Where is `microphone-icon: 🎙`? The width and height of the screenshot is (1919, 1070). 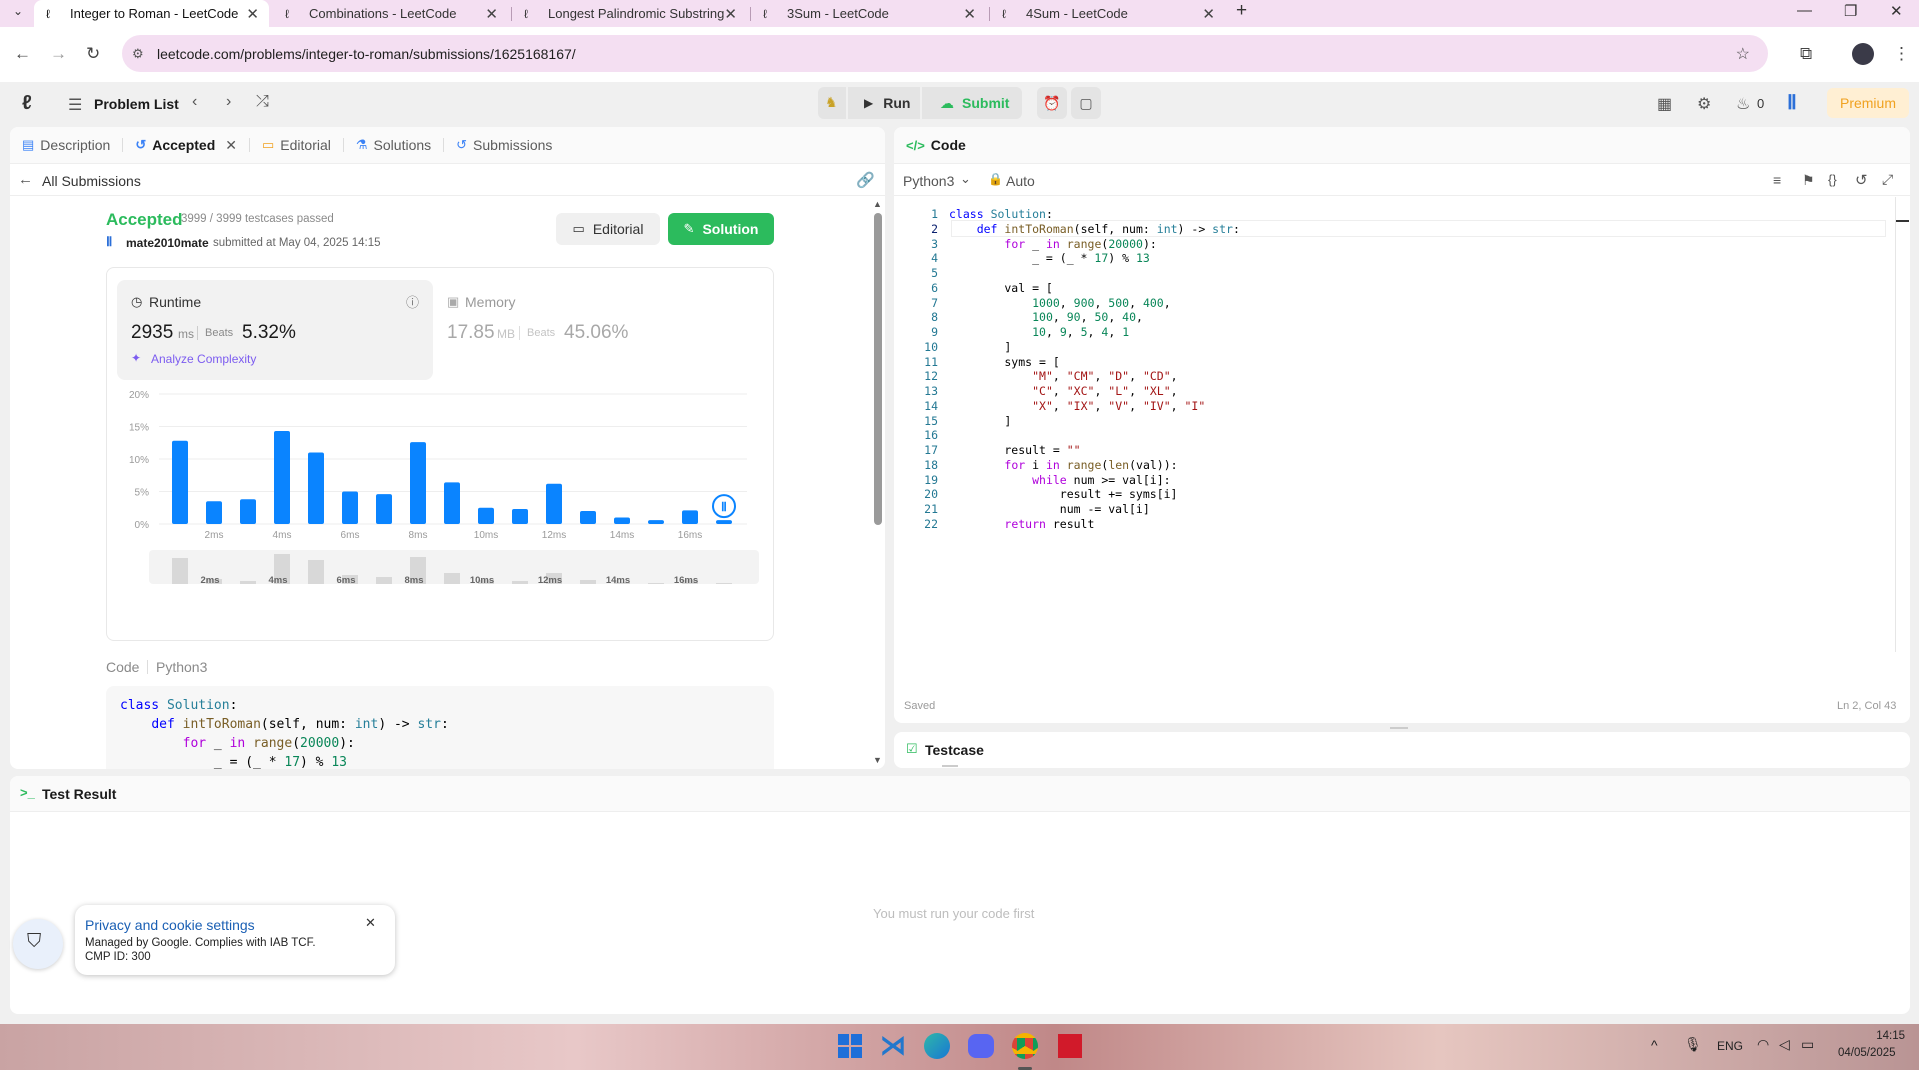
microphone-icon: 🎙 is located at coordinates (1693, 1044).